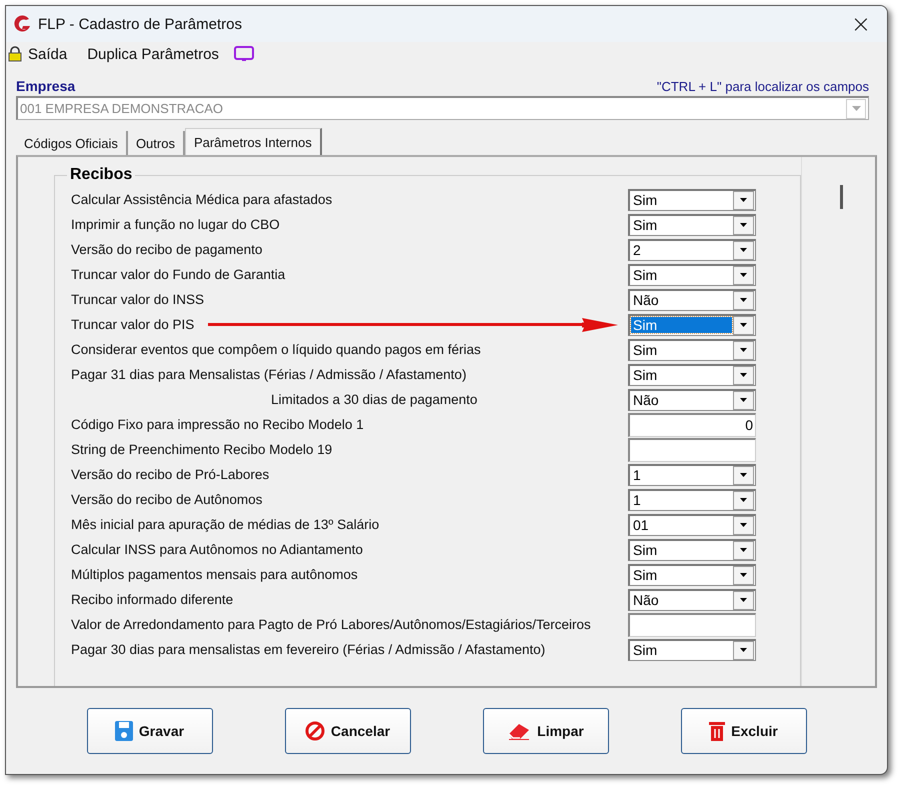 This screenshot has width=901, height=787. I want to click on padlock-icon, so click(15, 54).